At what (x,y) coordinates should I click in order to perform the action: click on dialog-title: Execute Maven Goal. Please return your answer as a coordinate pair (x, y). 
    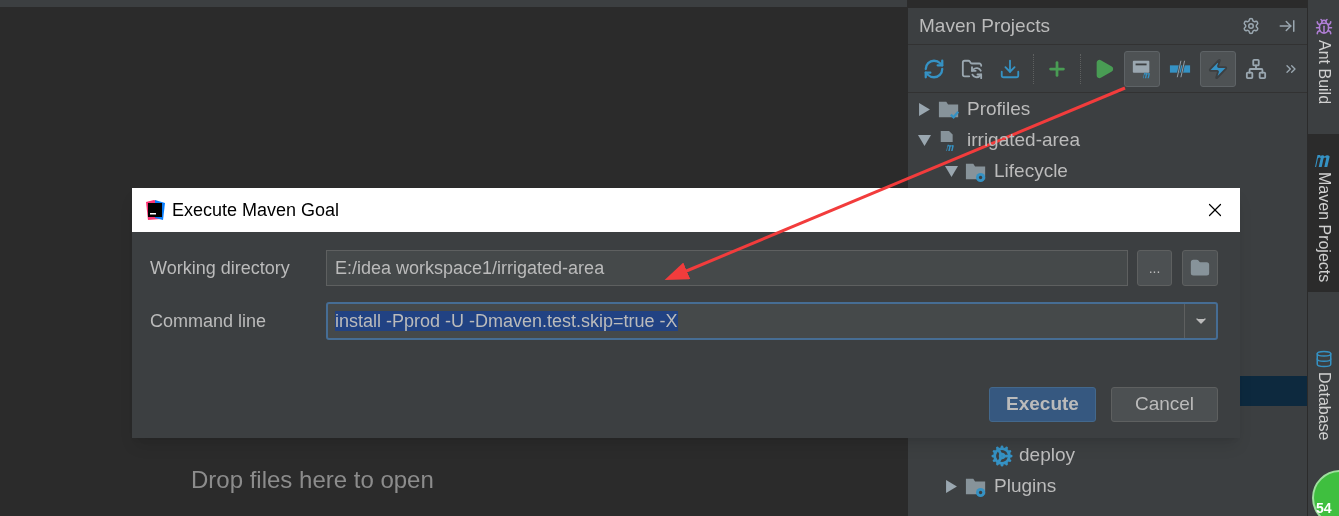
    Looking at the image, I should click on (256, 210).